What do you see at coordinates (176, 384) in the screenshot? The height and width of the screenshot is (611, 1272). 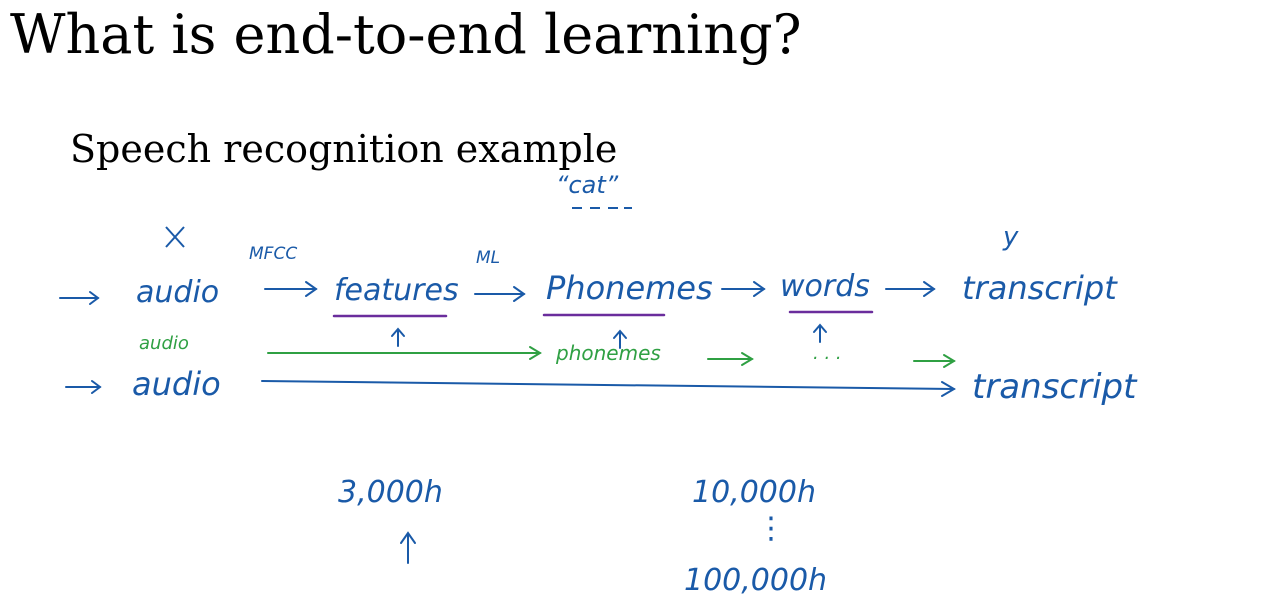 I see `end-to-end-audio-label: audio` at bounding box center [176, 384].